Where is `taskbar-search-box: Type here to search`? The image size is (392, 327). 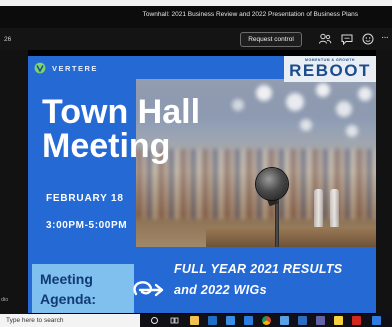 taskbar-search-box: Type here to search is located at coordinates (70, 320).